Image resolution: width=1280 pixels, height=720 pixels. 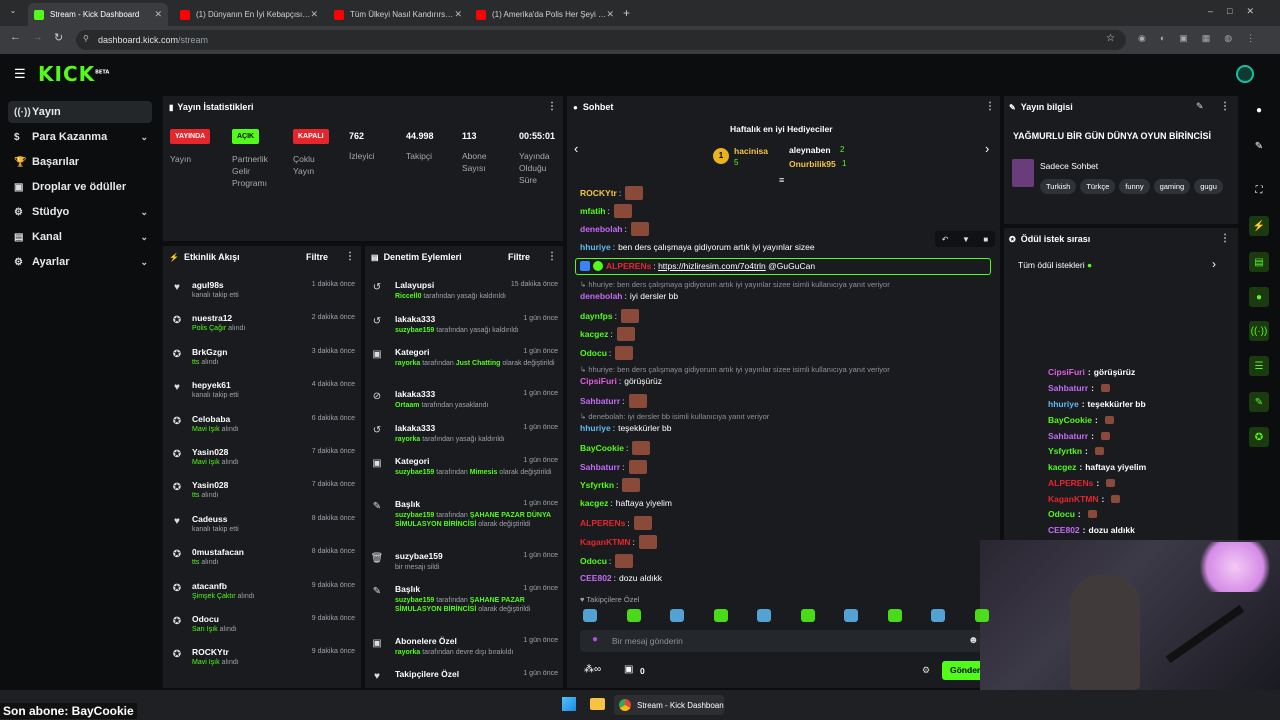 I want to click on activity-item: ✪ Yasin028 Mavi Işık alındı 7 dakika önce, so click(x=262, y=463).